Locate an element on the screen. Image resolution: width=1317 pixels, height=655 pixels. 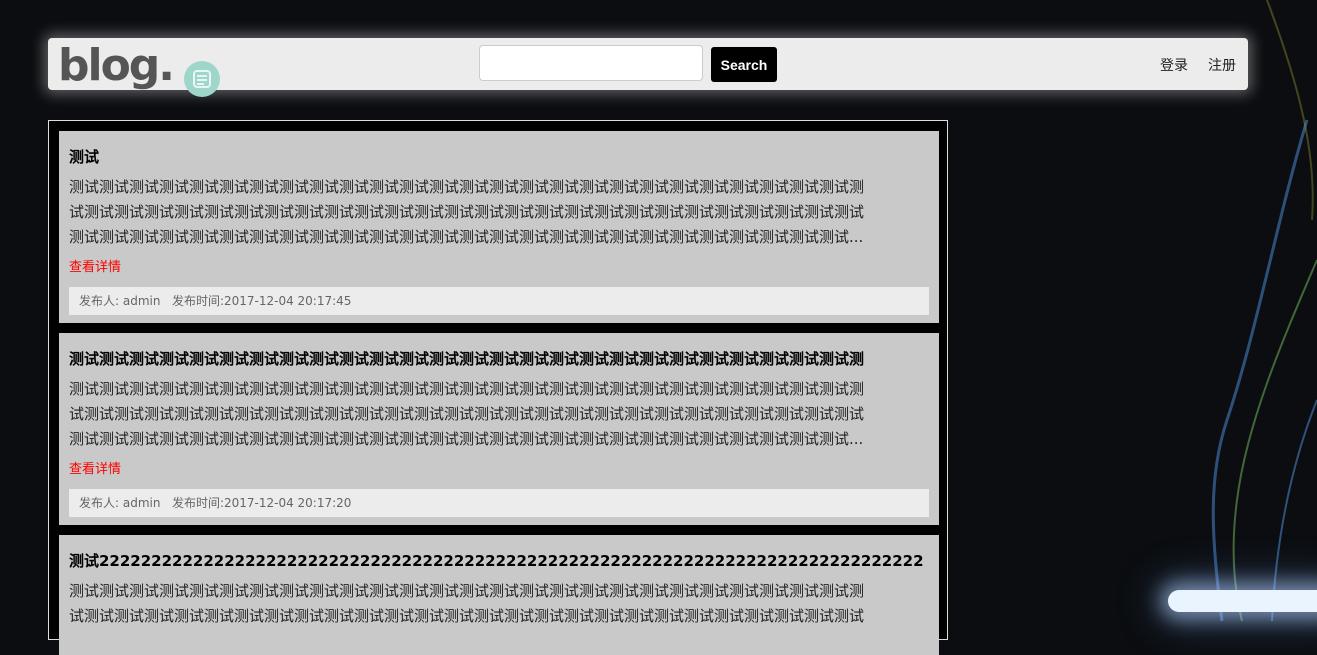
post-title: 测试 is located at coordinates (499, 157).